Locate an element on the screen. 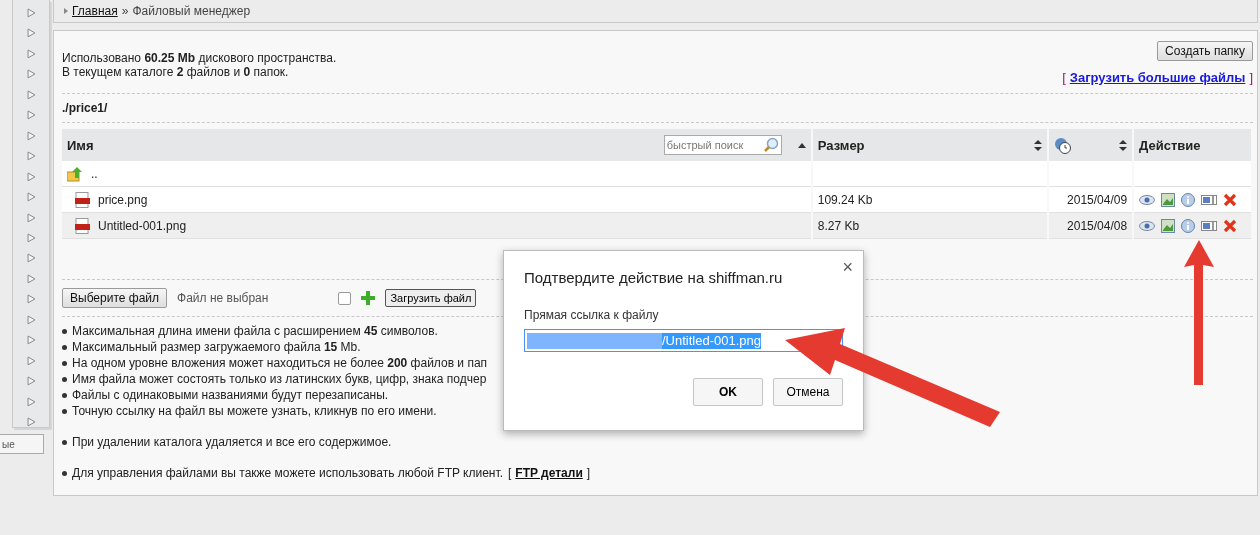 This screenshot has width=1260, height=535. globe-clock-icon is located at coordinates (1063, 145).